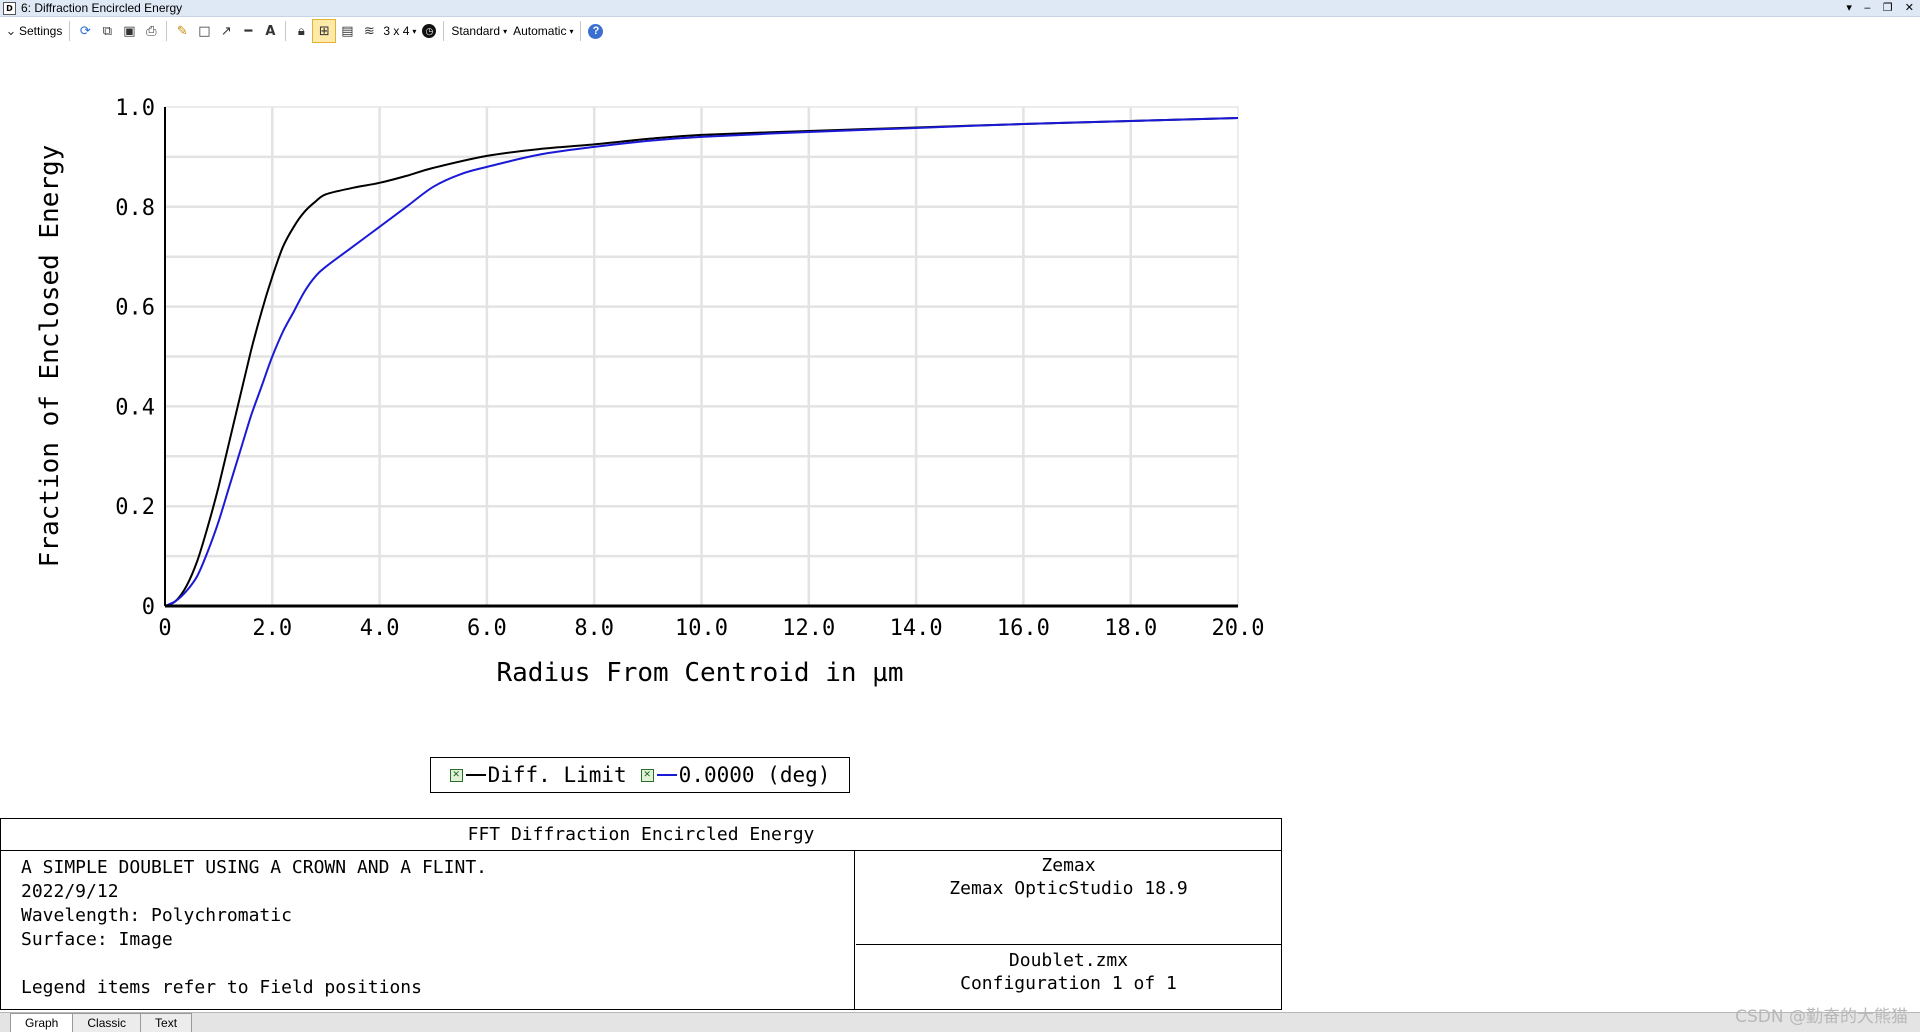 This screenshot has height=1032, width=1920. I want to click on copy-icon: ⧉, so click(107, 31).